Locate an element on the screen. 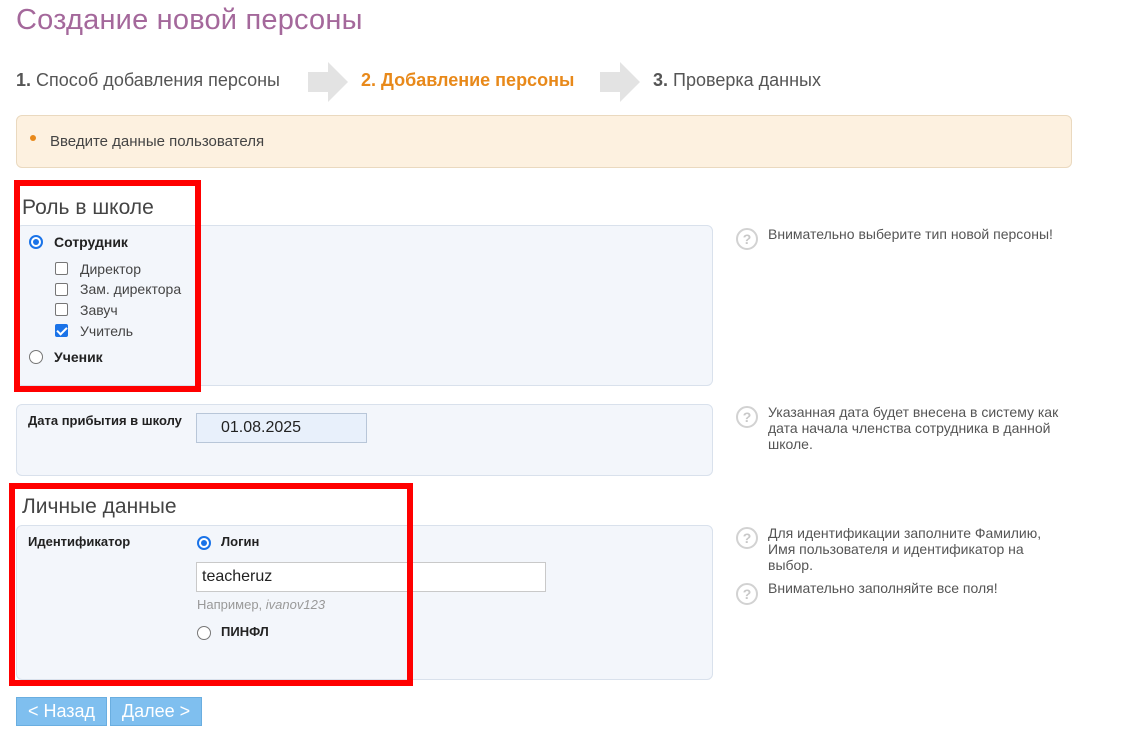 This screenshot has width=1121, height=751. step-3: 3. Проверка данных is located at coordinates (737, 80).